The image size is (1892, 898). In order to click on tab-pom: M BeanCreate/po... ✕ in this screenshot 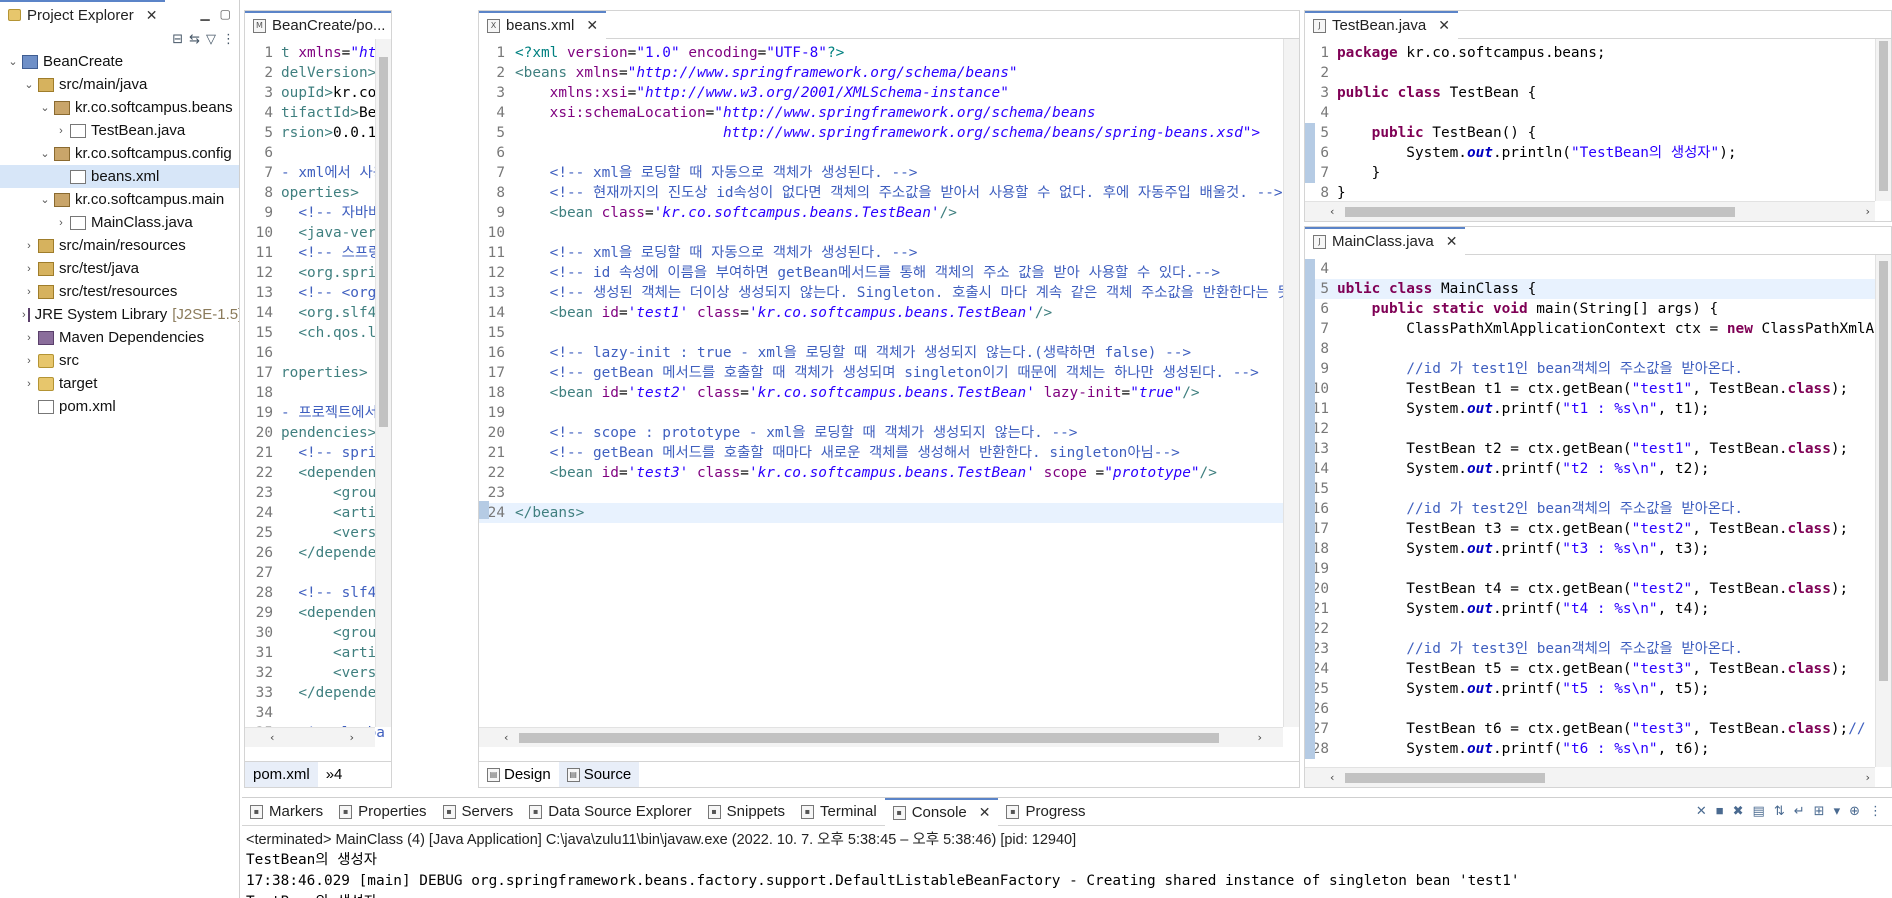, I will do `click(318, 25)`.